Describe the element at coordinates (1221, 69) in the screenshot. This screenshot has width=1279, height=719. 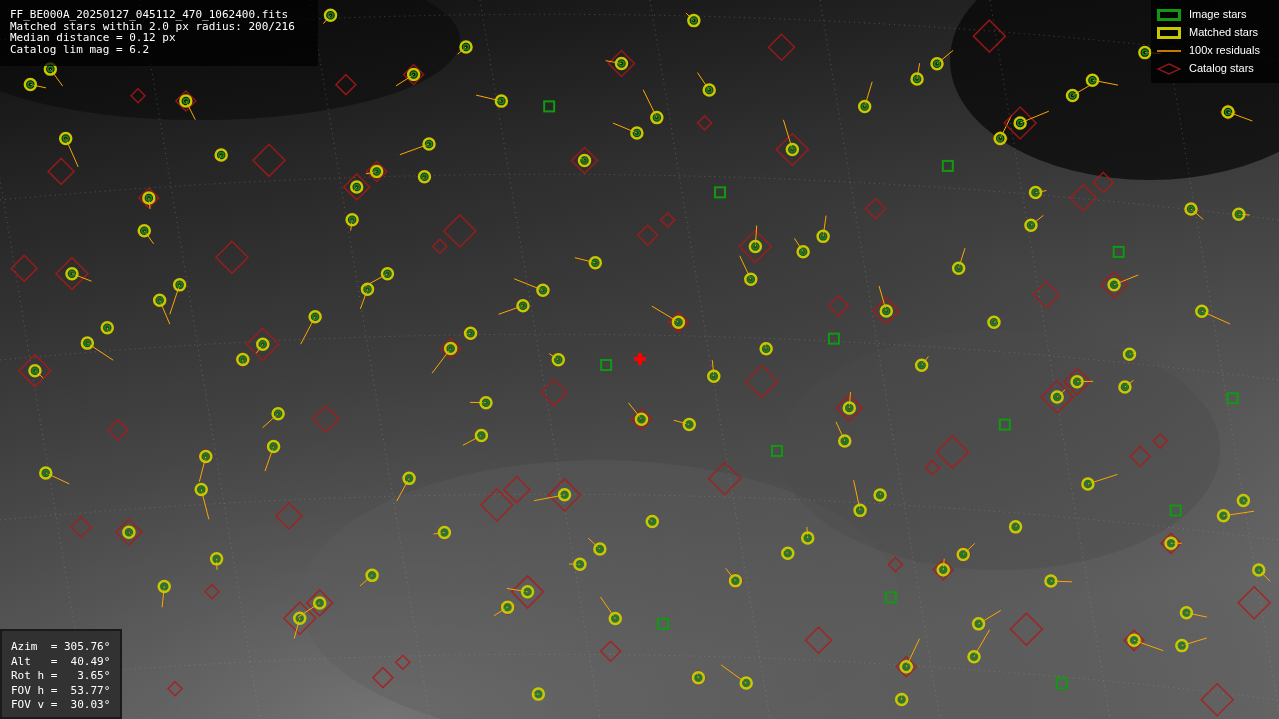
I see `legend-label: Catalog stars` at that location.